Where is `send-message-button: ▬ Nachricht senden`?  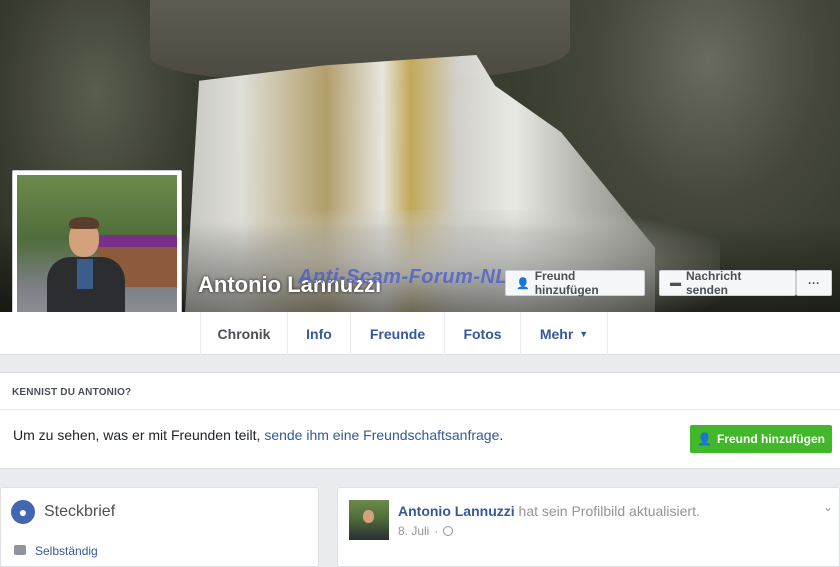
send-message-button: ▬ Nachricht senden is located at coordinates (727, 283).